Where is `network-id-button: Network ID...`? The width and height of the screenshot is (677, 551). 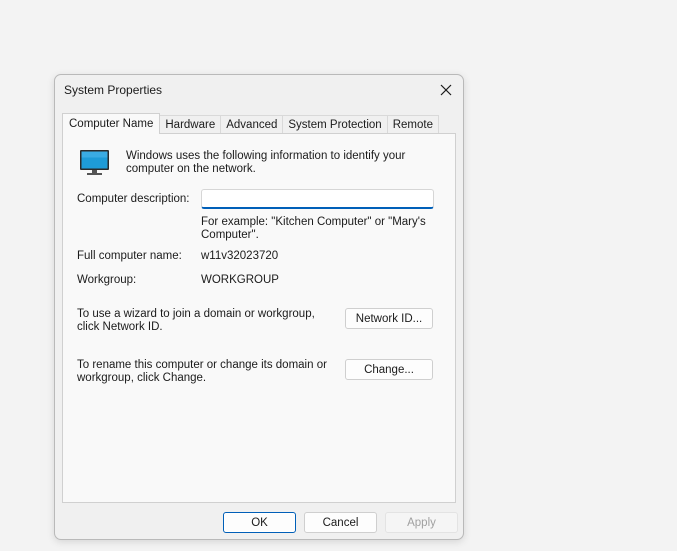 network-id-button: Network ID... is located at coordinates (389, 318).